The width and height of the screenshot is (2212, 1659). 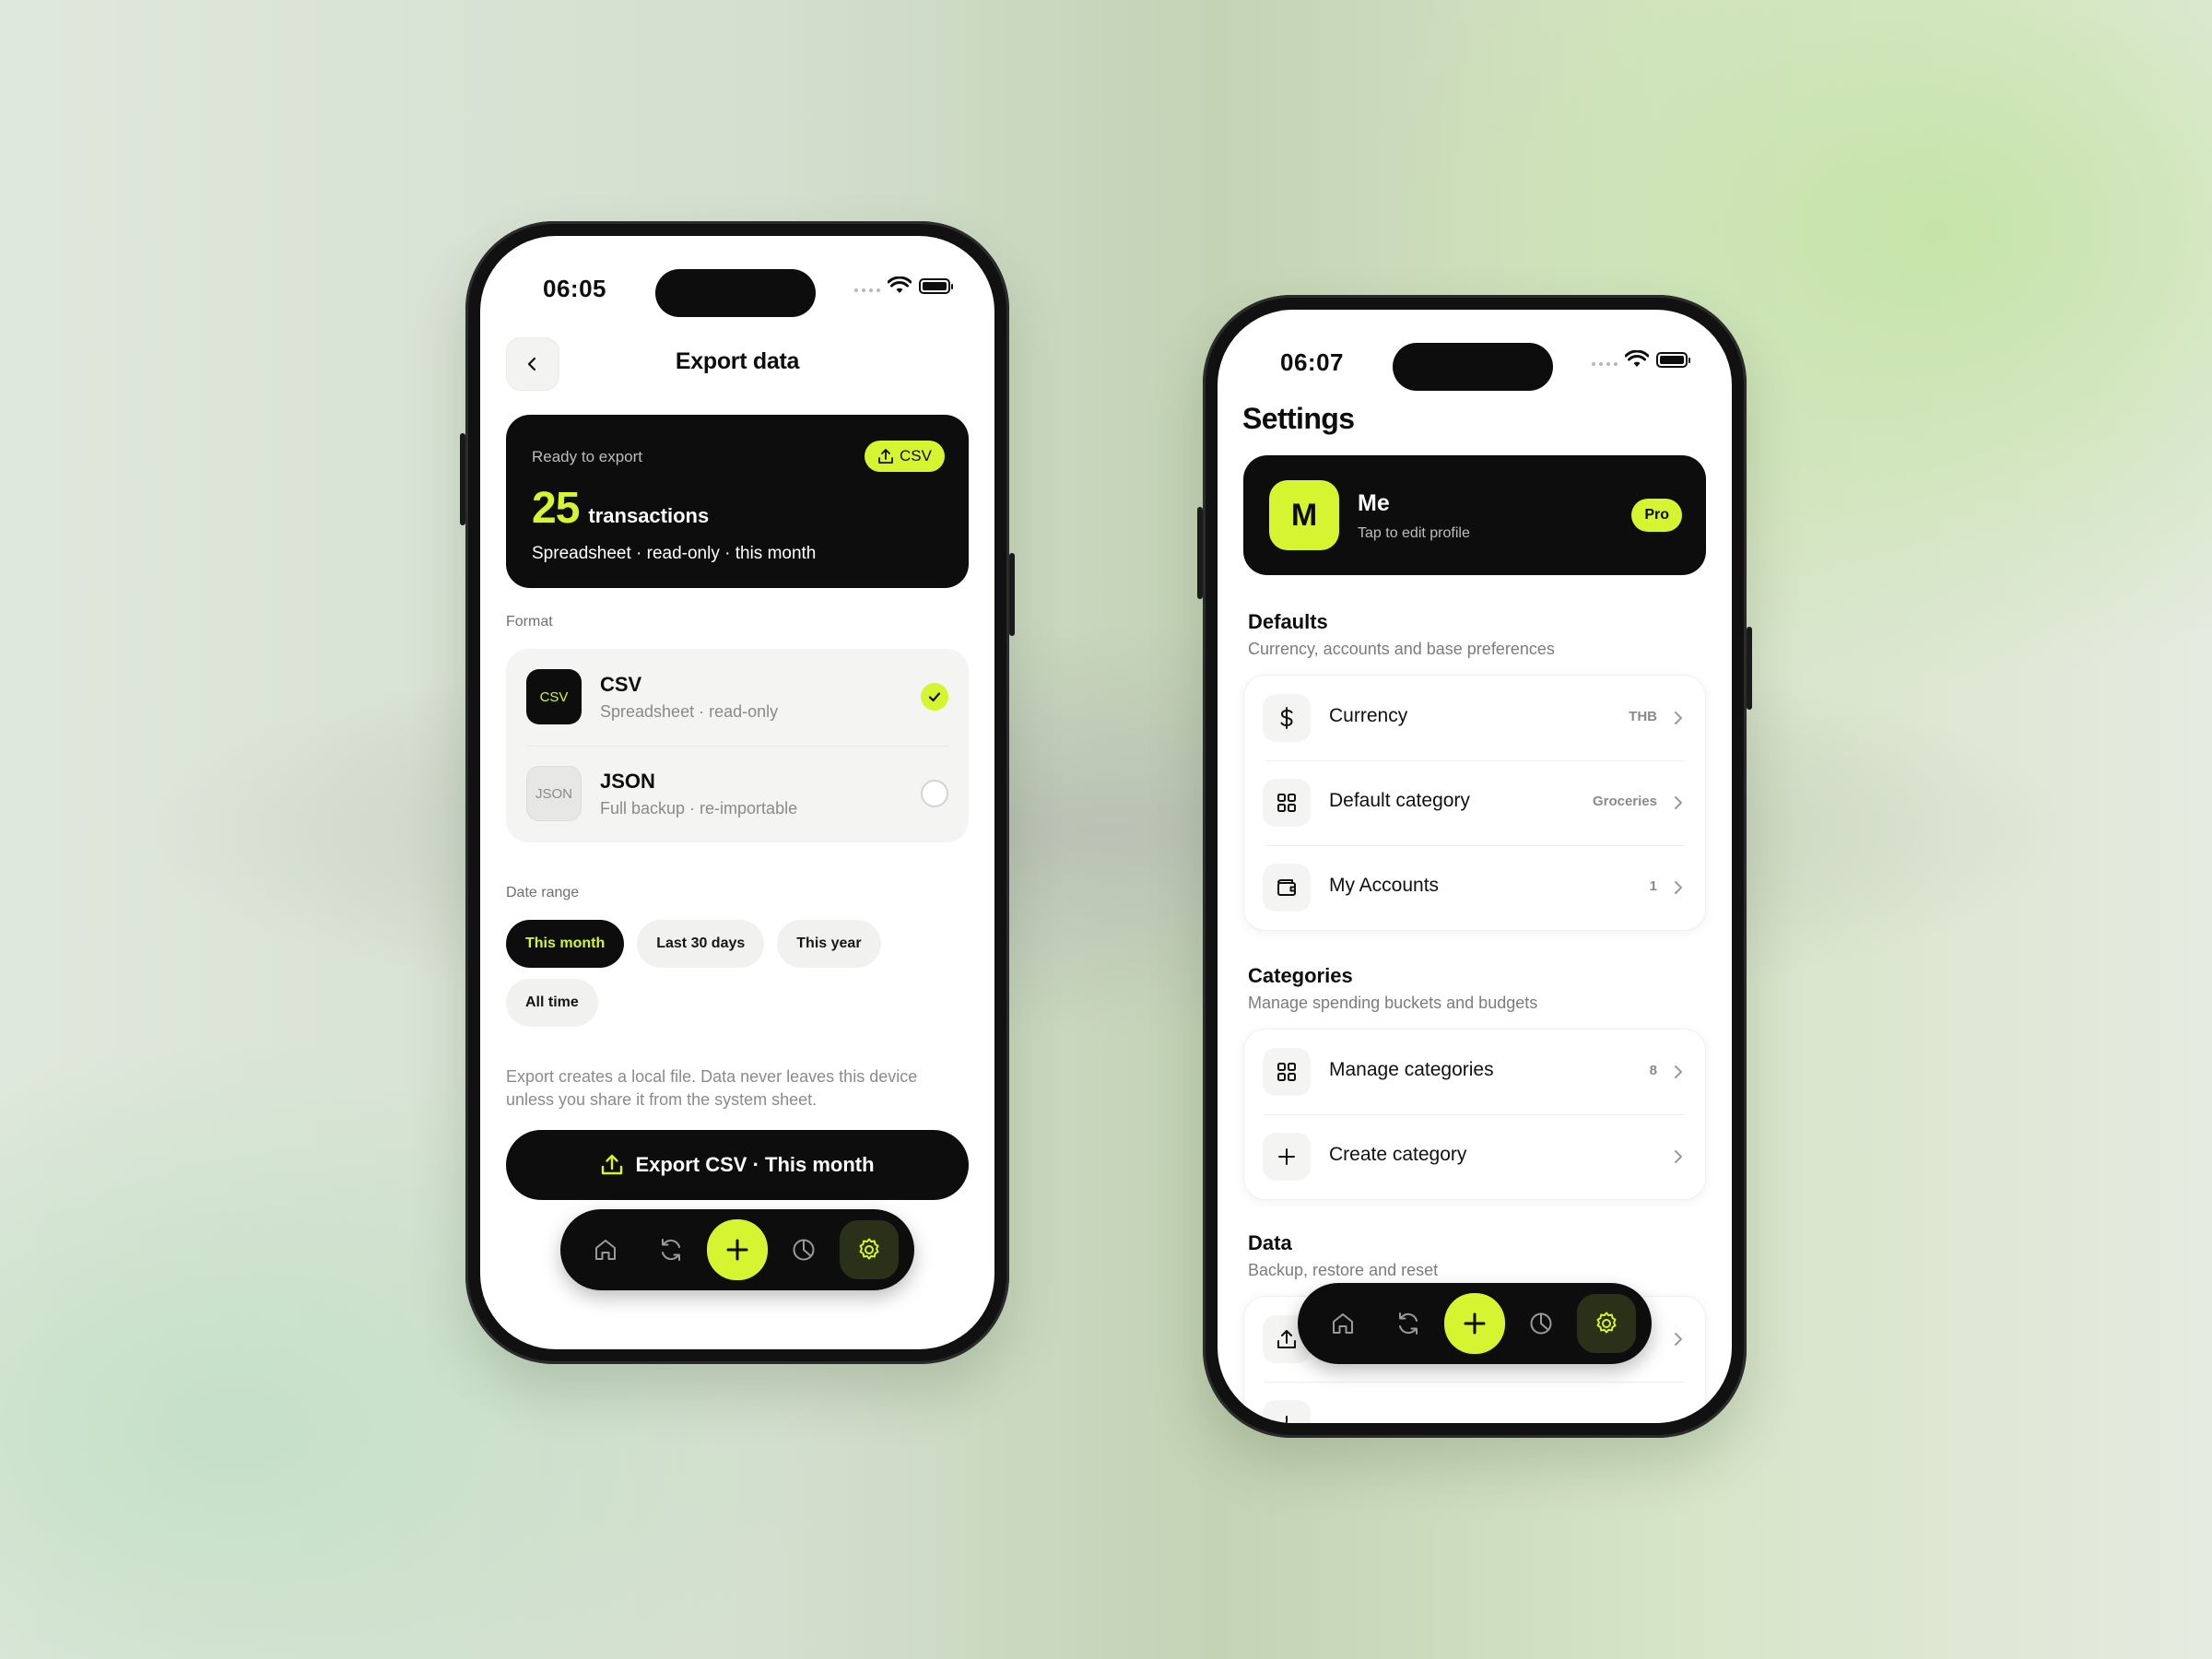 I want to click on avatar: M, so click(x=1304, y=515).